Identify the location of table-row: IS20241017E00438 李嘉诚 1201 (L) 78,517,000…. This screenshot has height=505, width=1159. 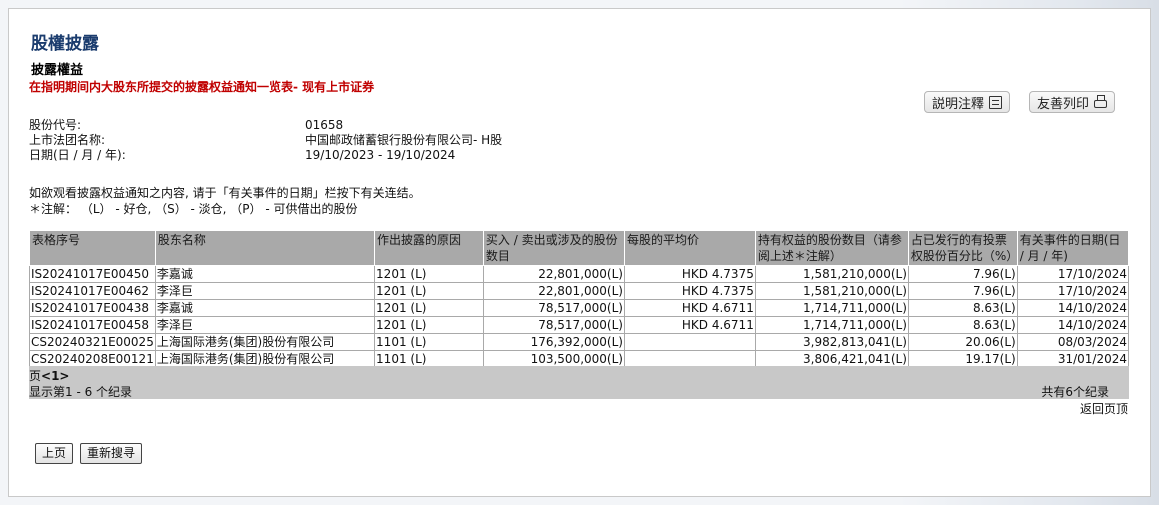
(579, 308).